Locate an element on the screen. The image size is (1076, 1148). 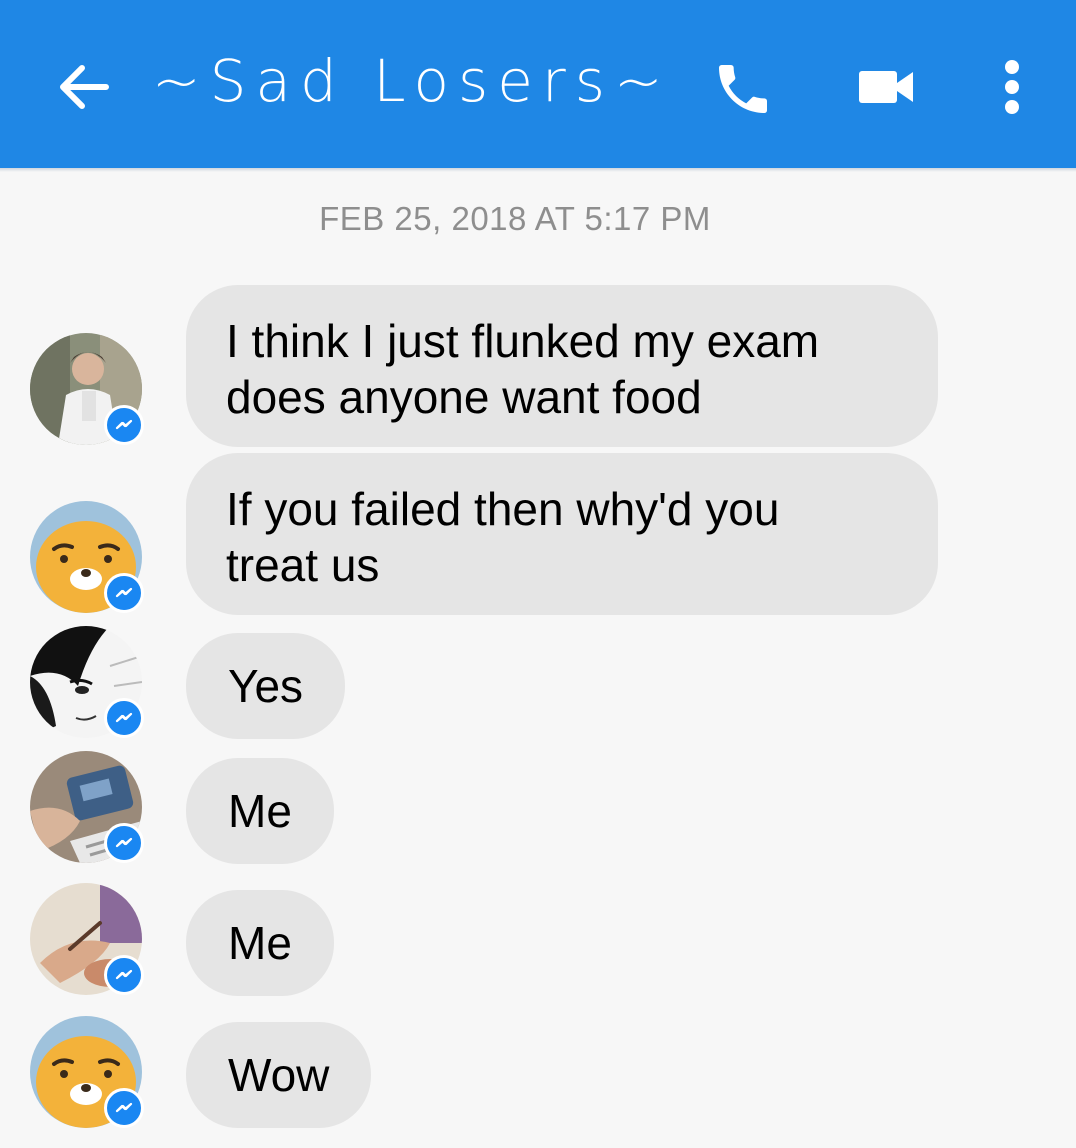
message-text: Wow is located at coordinates (279, 1075).